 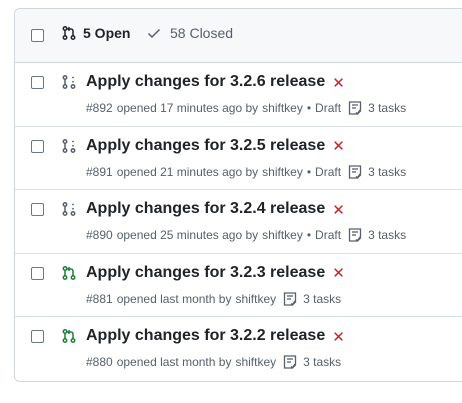 I want to click on pull-request-title: Apply changes for 3.2.5 release, so click(x=205, y=146).